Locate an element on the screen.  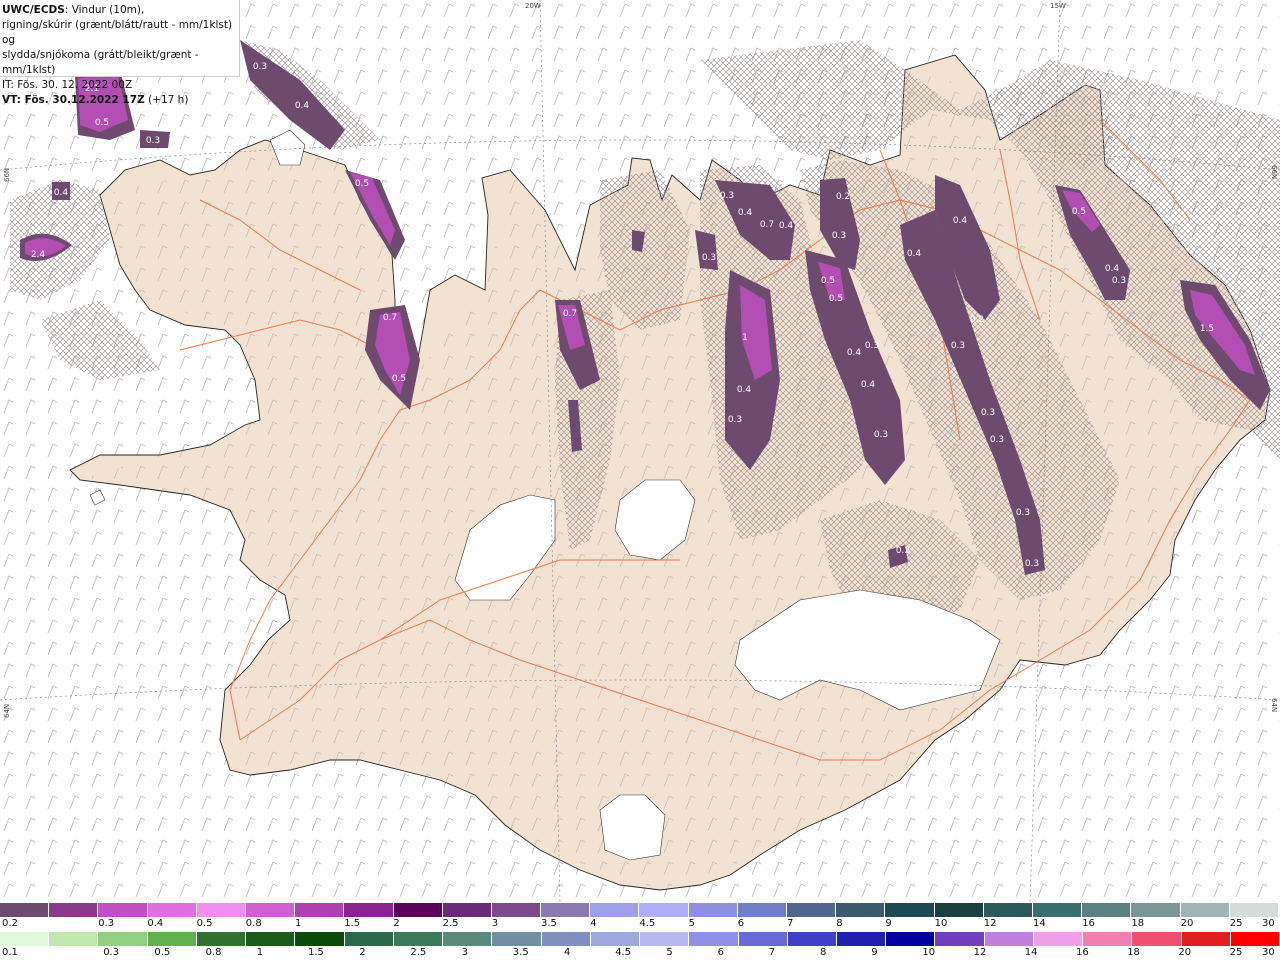
snow-legend-label: 10 is located at coordinates (941, 923).